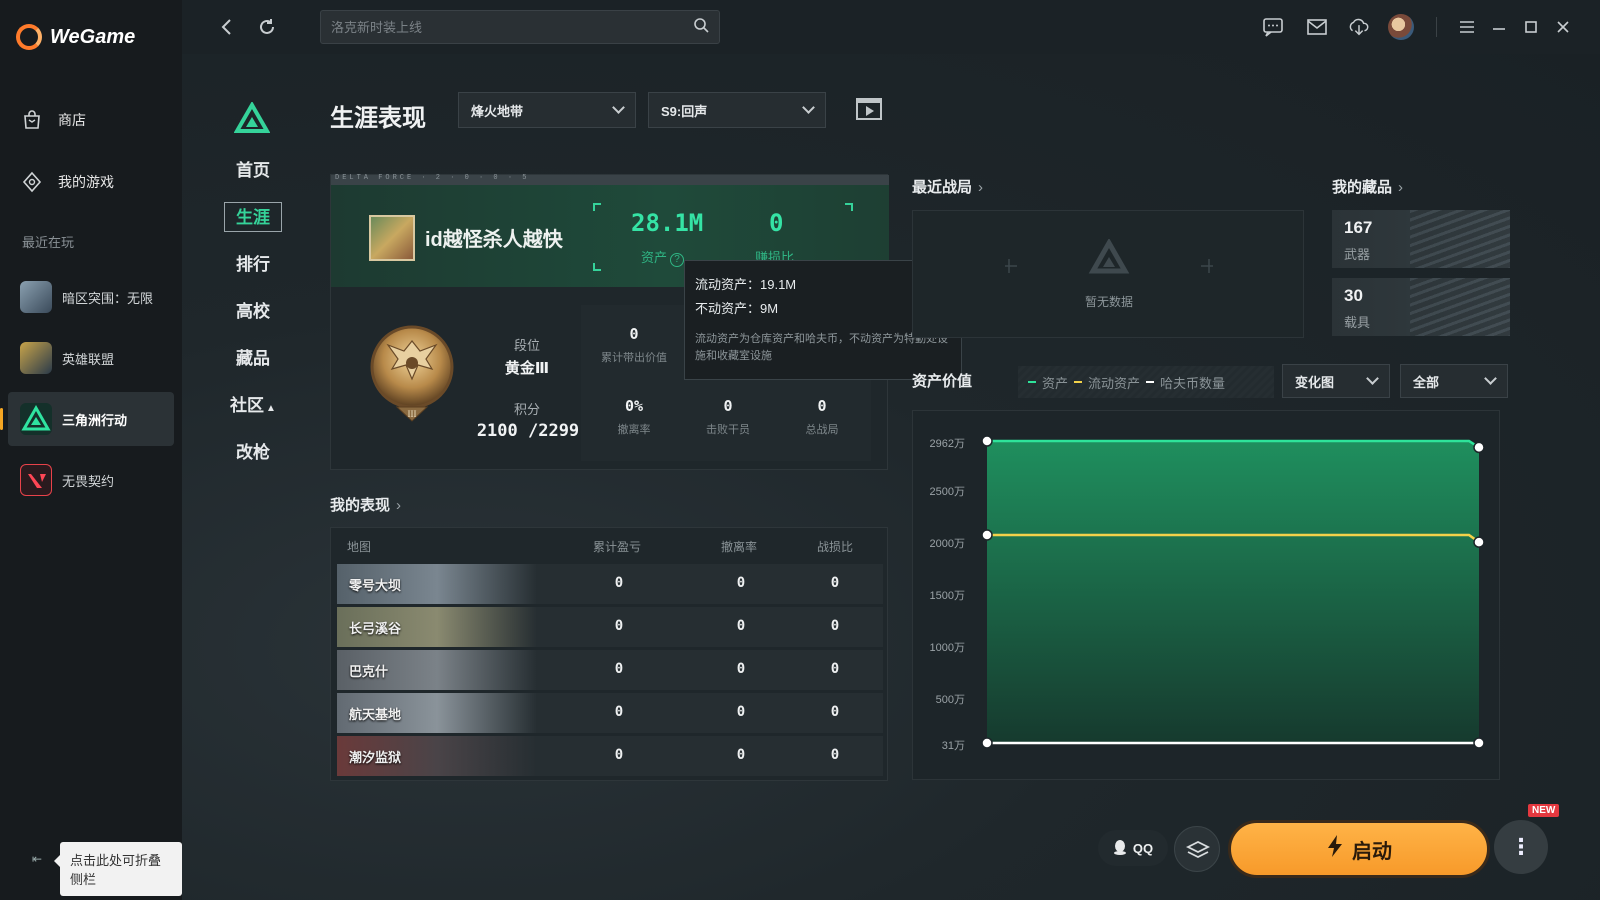 Image resolution: width=1600 pixels, height=900 pixels. Describe the element at coordinates (701, 27) in the screenshot. I see `search-icon` at that location.